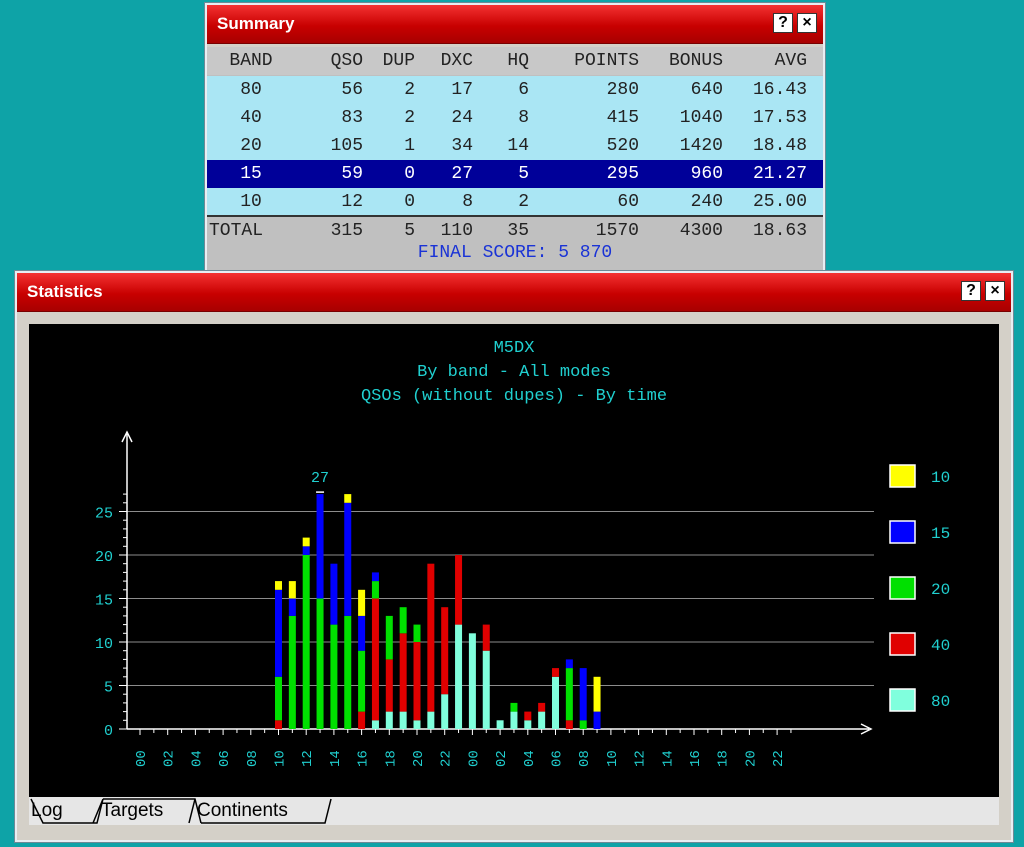  I want to click on legend-label: 40, so click(940, 646).